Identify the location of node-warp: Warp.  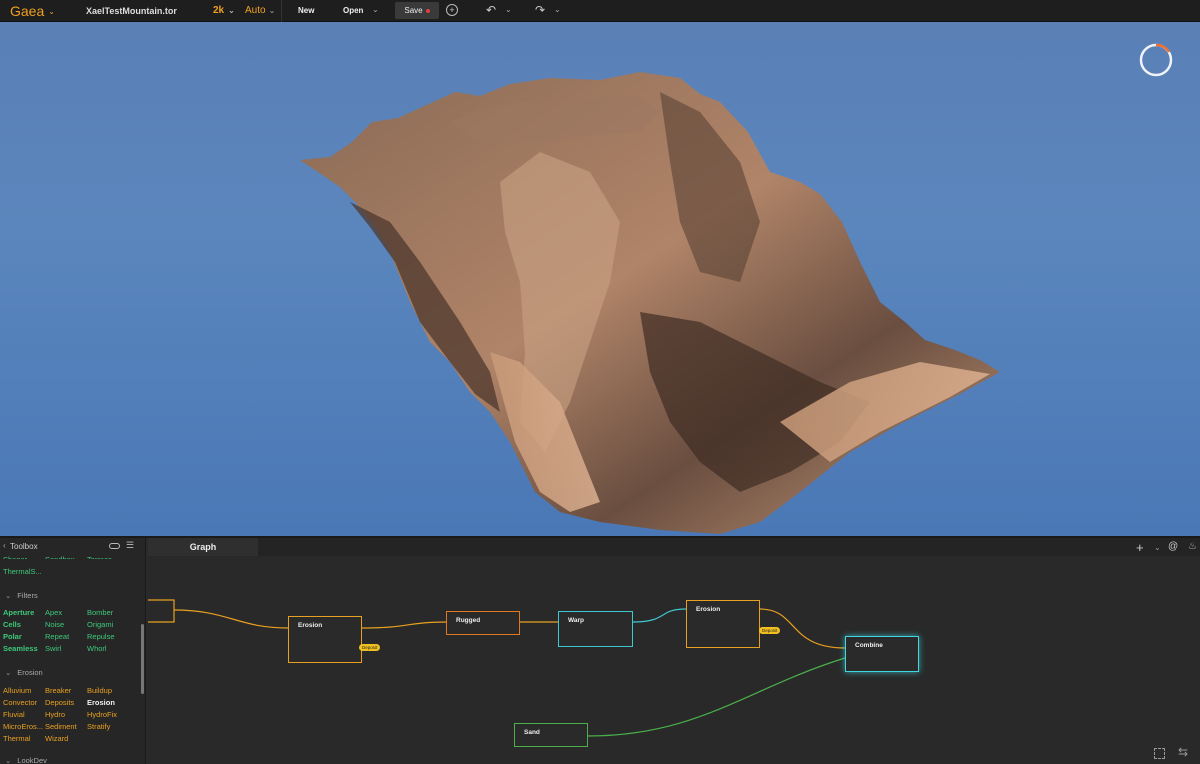
(595, 629).